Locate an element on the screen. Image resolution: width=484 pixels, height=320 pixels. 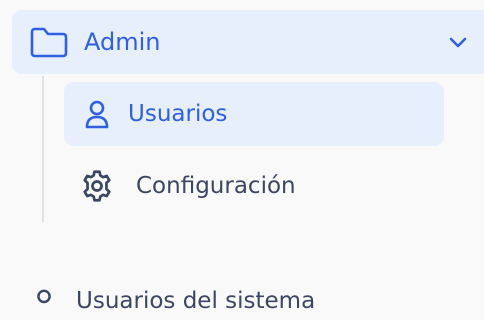
folder-icon is located at coordinates (49, 42).